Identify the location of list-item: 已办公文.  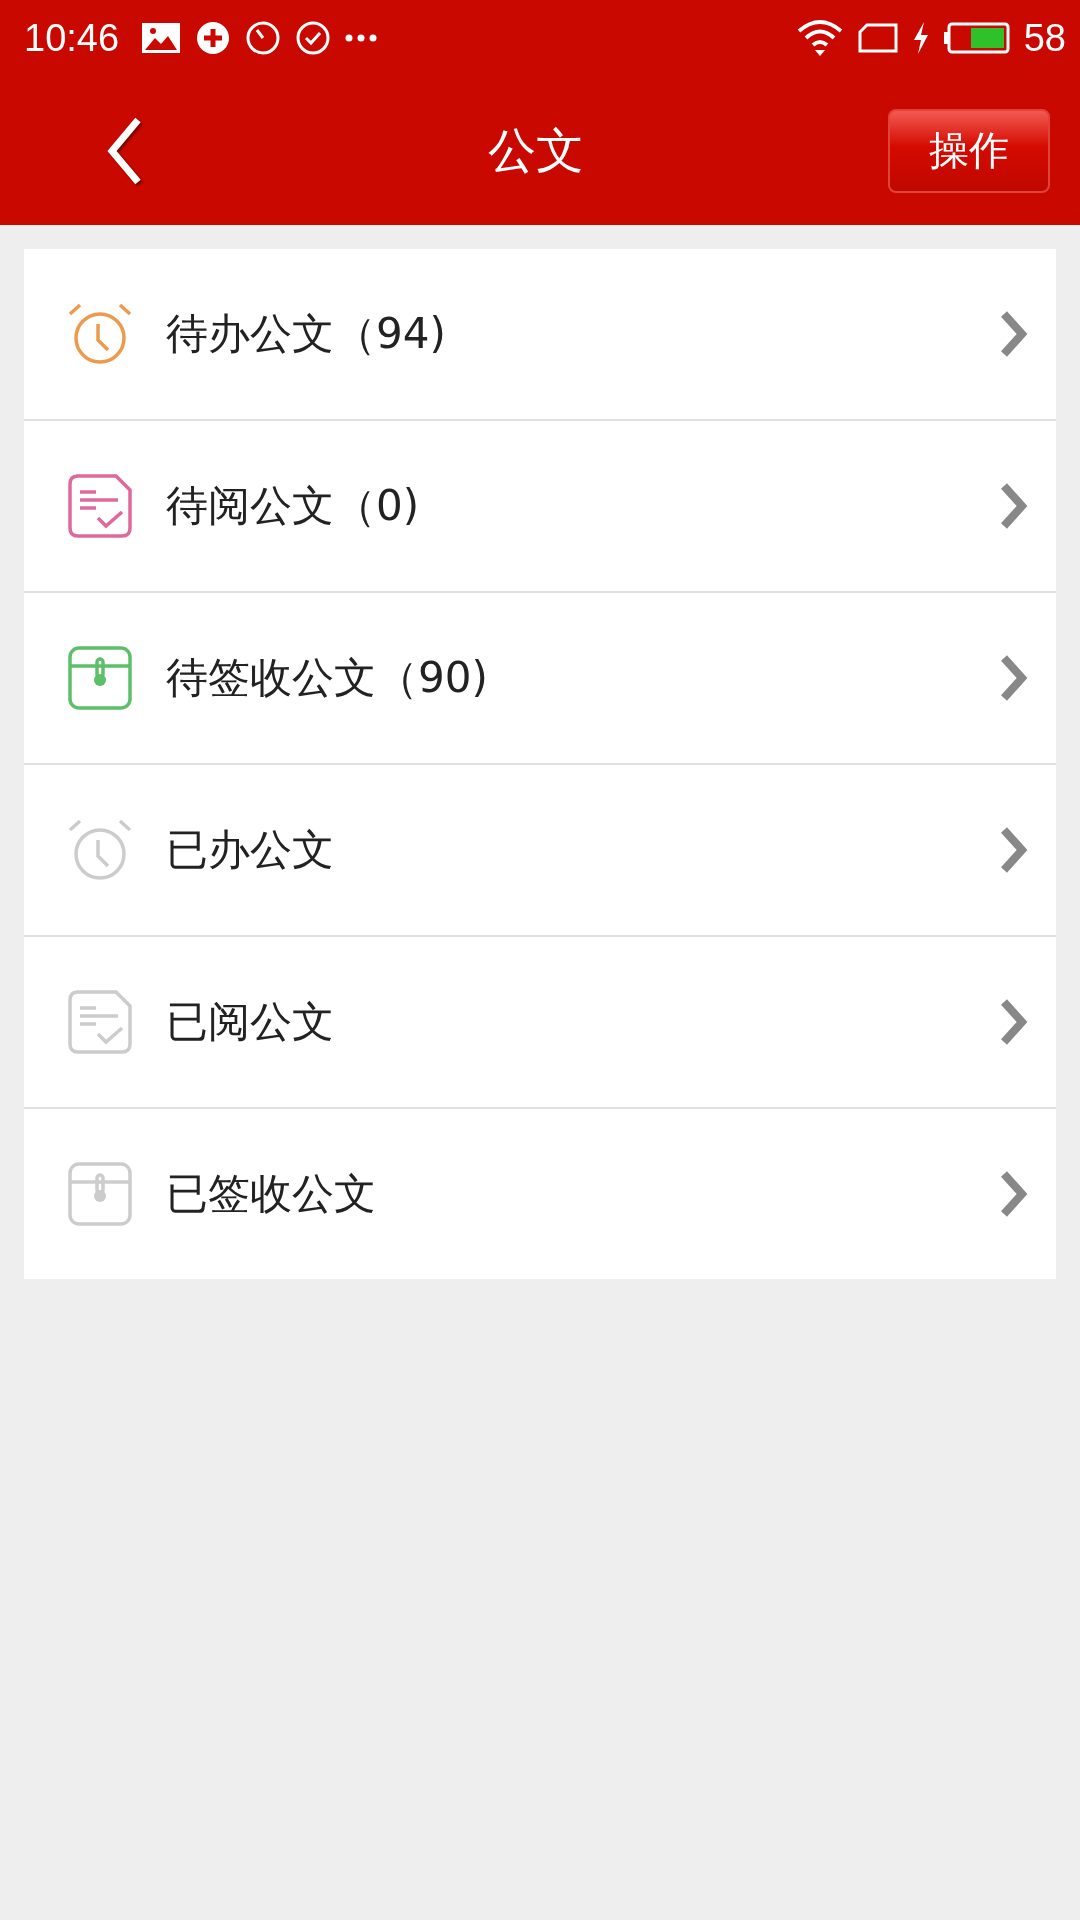
(540, 851).